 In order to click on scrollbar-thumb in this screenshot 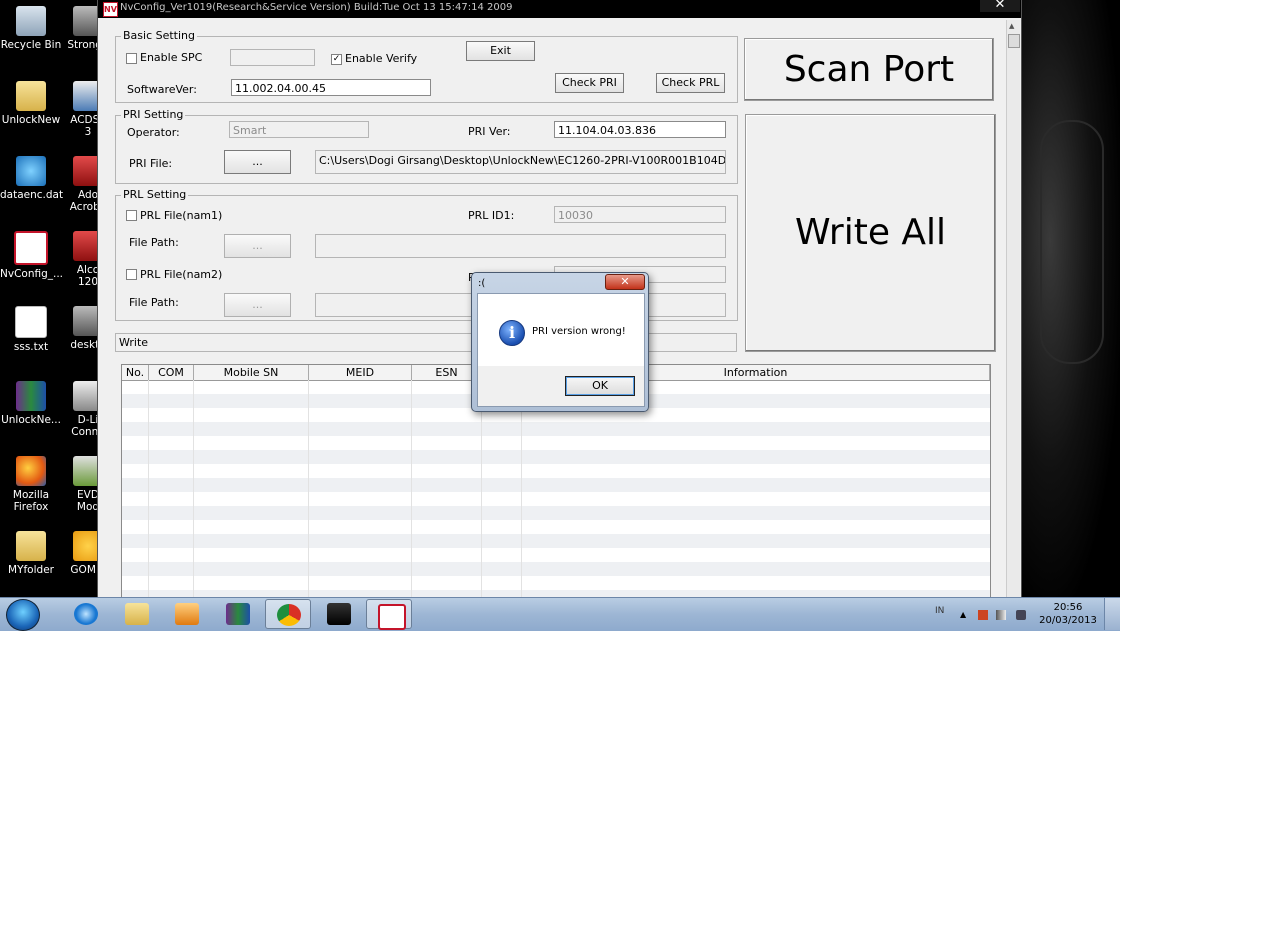, I will do `click(1014, 41)`.